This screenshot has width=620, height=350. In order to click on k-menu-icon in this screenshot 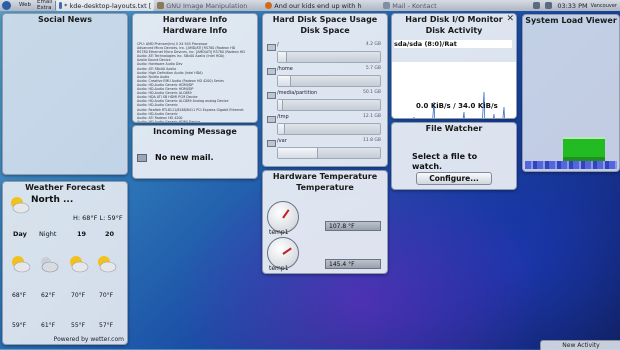, I will do `click(6, 5)`.